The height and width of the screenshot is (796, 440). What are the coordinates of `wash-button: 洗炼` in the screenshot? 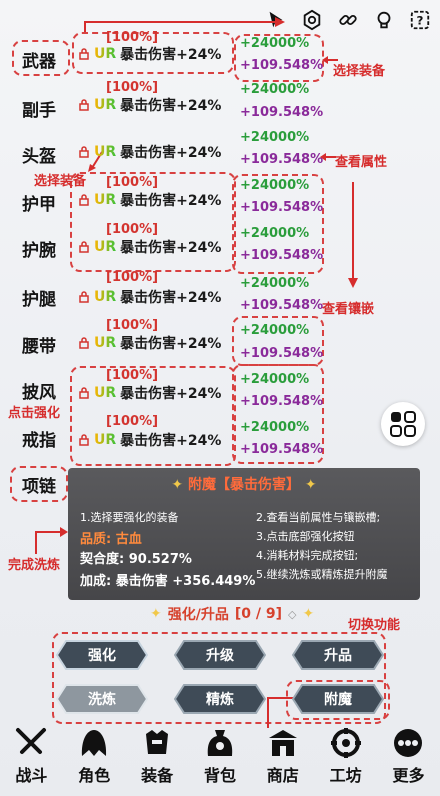 It's located at (102, 699).